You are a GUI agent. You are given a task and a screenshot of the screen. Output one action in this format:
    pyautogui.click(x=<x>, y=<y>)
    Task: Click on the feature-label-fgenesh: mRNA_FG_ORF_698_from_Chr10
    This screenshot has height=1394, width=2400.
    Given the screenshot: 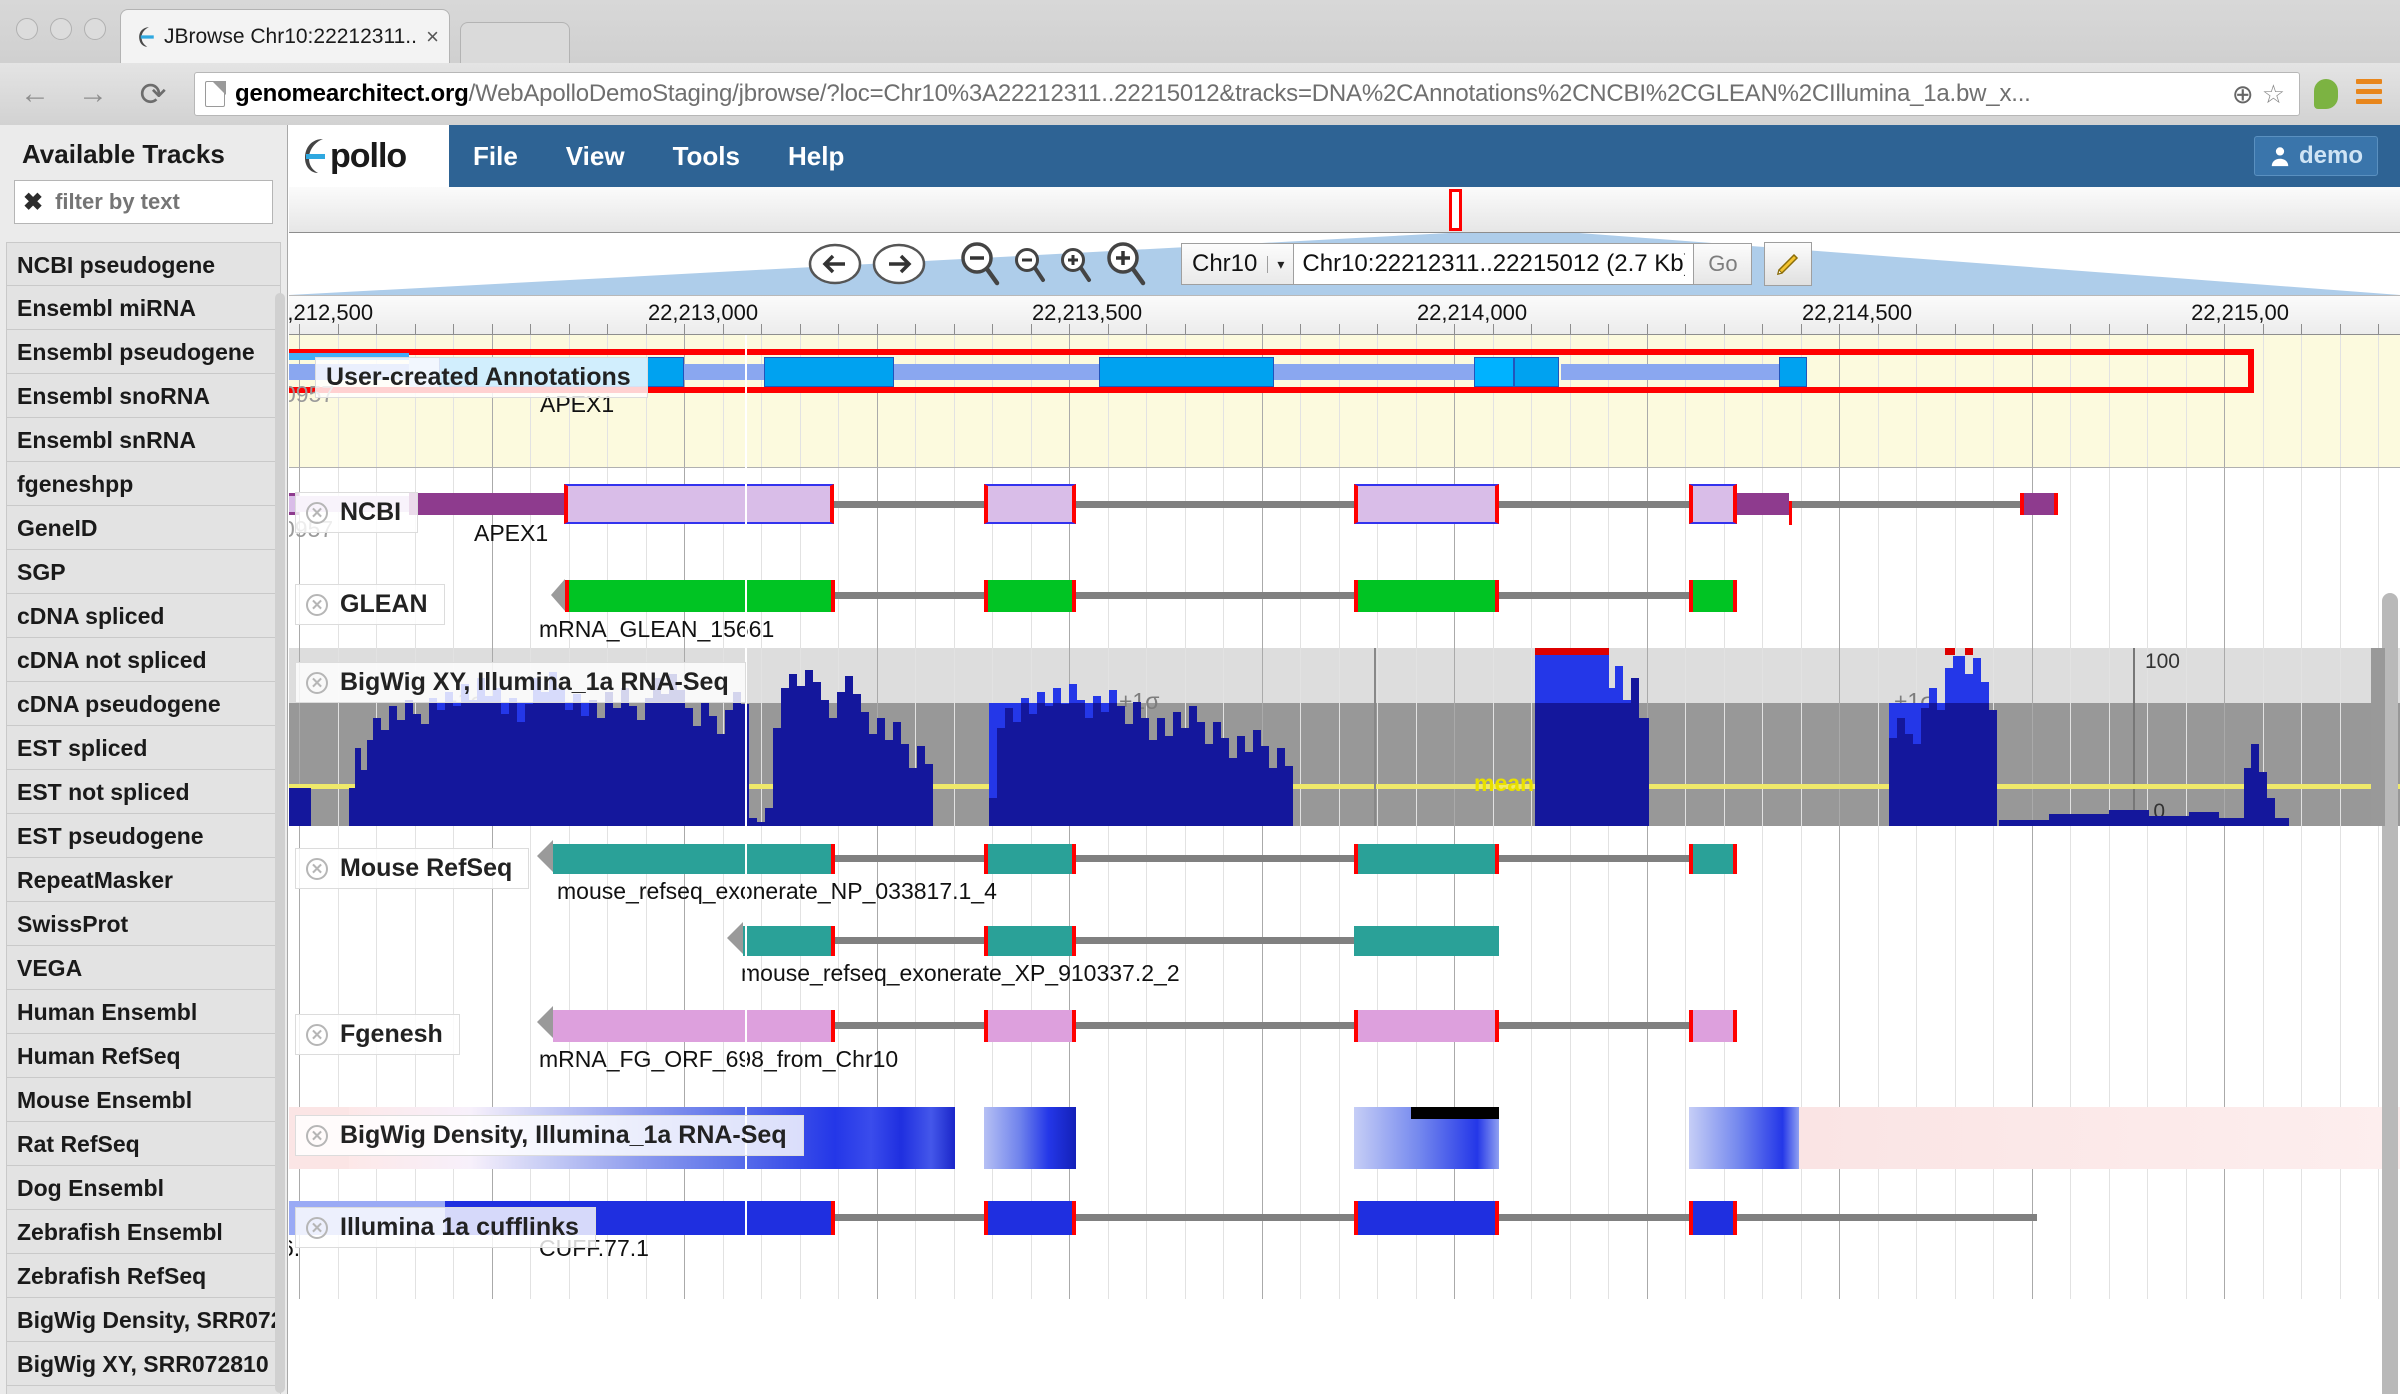 What is the action you would take?
    pyautogui.click(x=718, y=1059)
    